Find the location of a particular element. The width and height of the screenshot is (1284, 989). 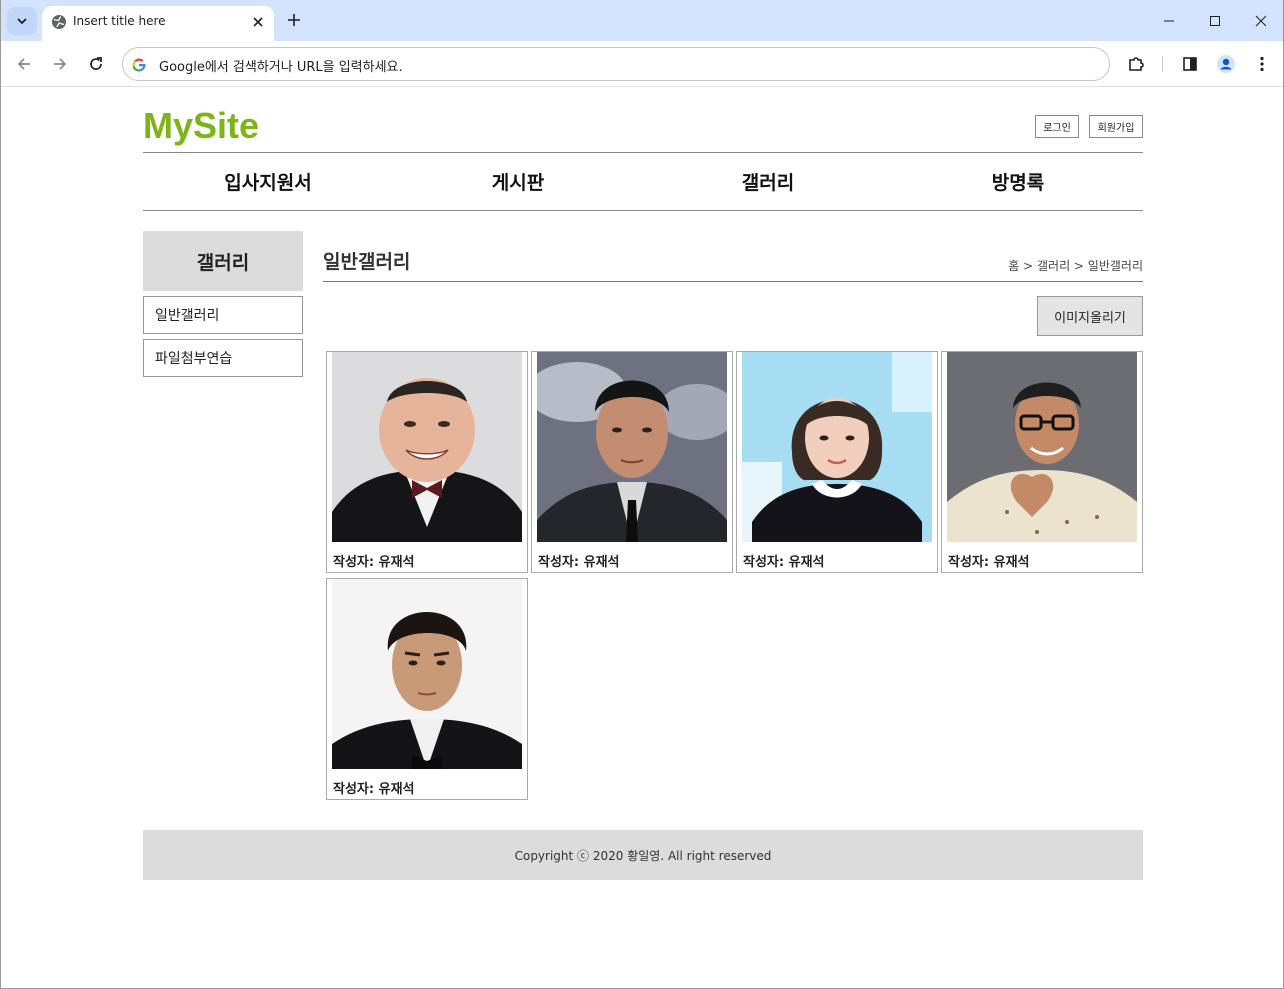

minimize-button is located at coordinates (1169, 20).